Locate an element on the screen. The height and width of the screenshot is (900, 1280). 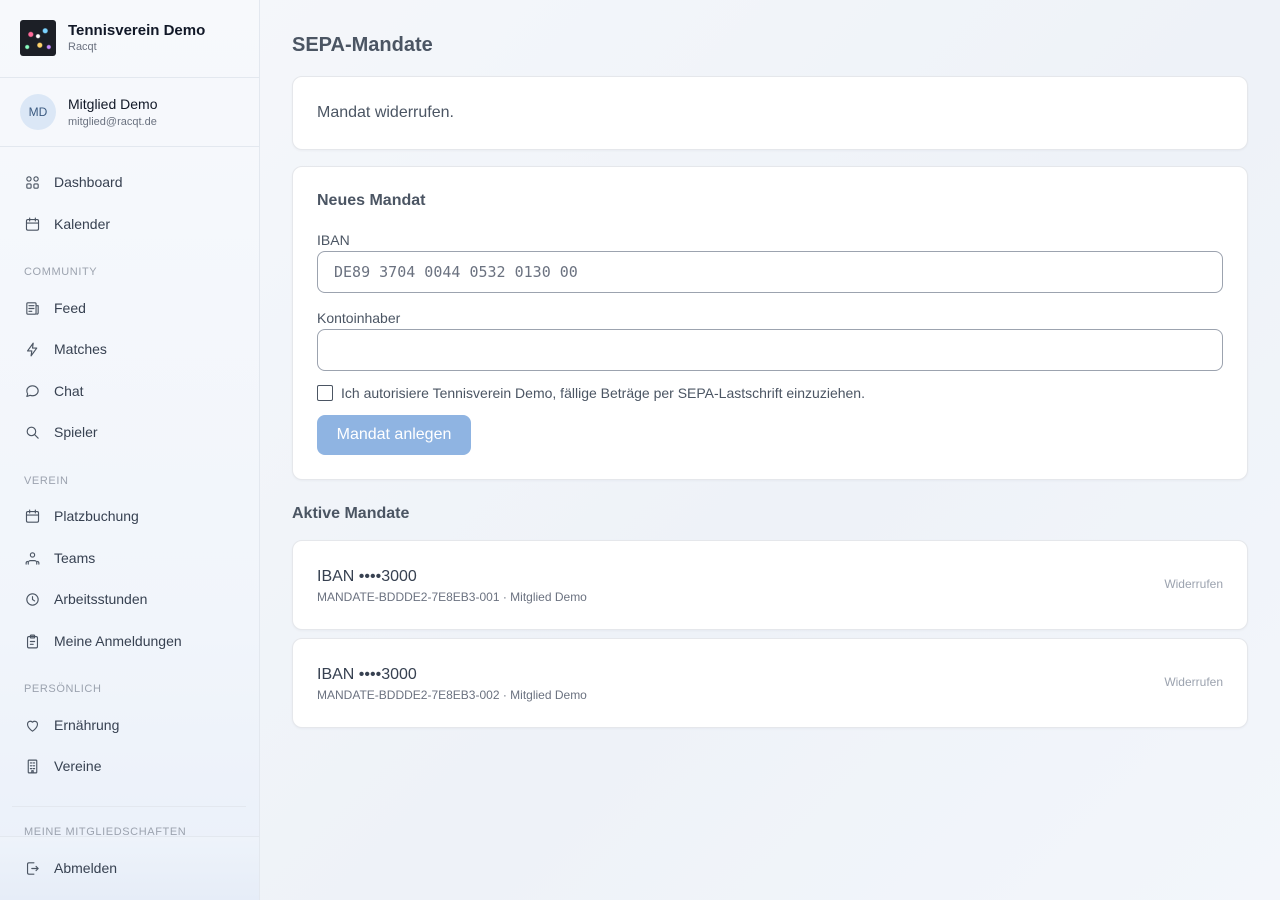
user-email: mitglied@racqt.de is located at coordinates (112, 122).